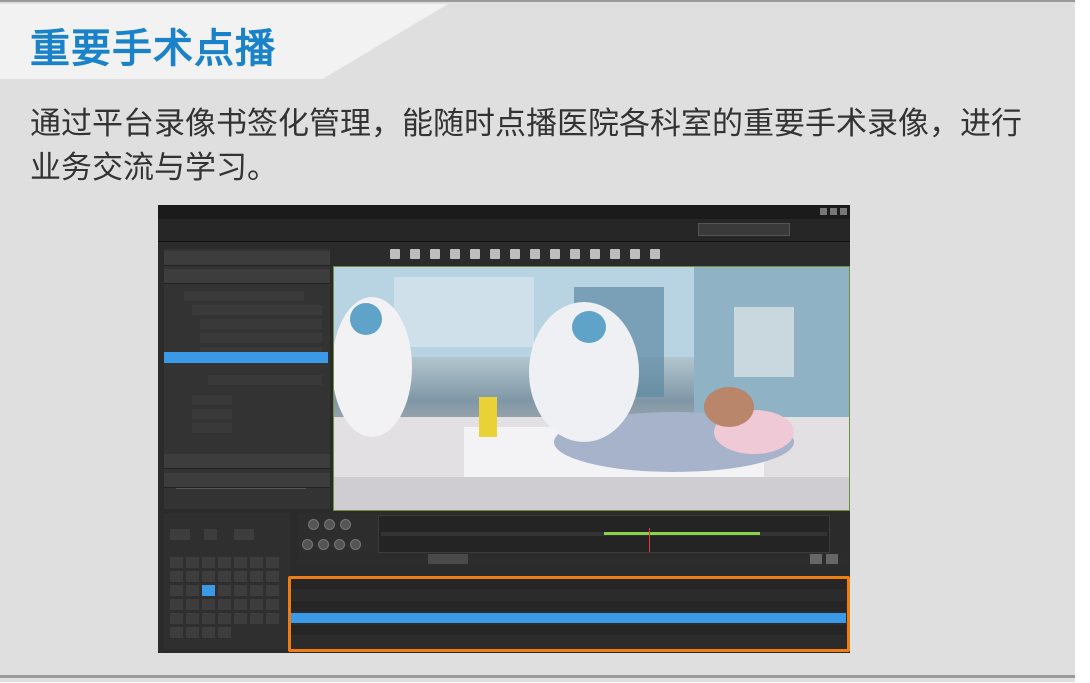  Describe the element at coordinates (448, 559) in the screenshot. I see `tab-active` at that location.